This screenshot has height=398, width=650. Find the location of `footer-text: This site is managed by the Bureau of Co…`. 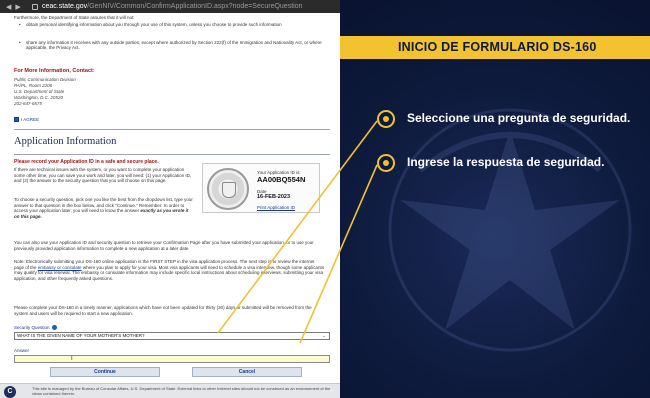

footer-text: This site is managed by the Bureau of Co… is located at coordinates (181, 391).